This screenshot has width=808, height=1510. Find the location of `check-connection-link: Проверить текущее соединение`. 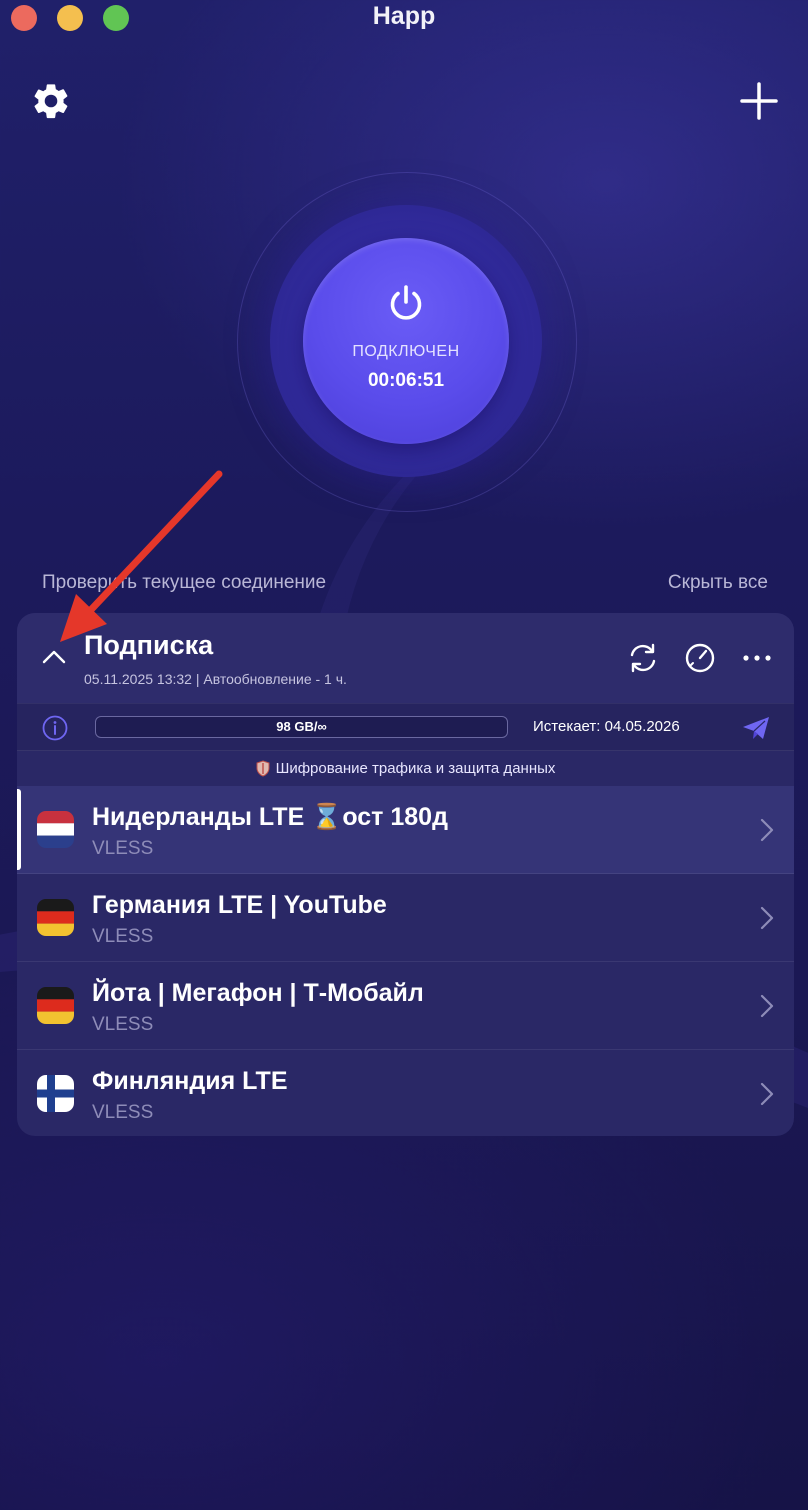

check-connection-link: Проверить текущее соединение is located at coordinates (184, 583).